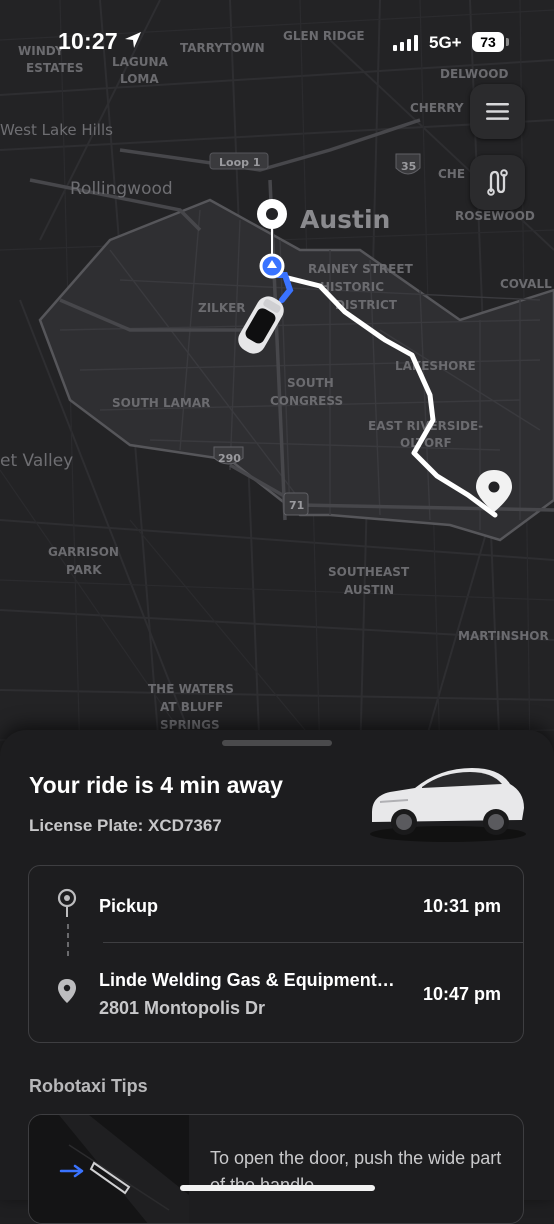 This screenshot has height=1224, width=554. I want to click on vehicle-image, so click(448, 805).